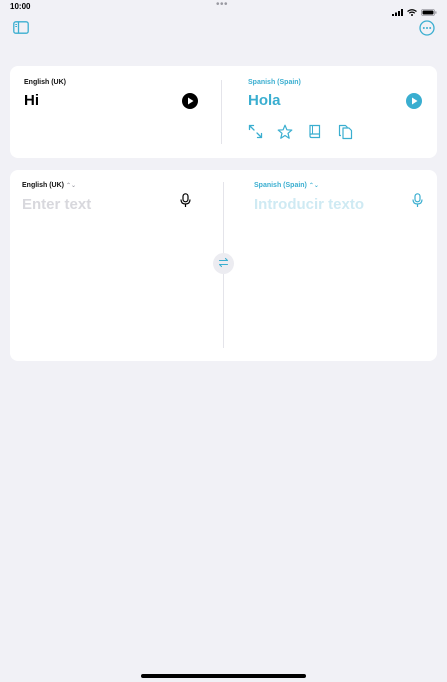 The height and width of the screenshot is (682, 447). What do you see at coordinates (97, 204) in the screenshot?
I see `source-text-input` at bounding box center [97, 204].